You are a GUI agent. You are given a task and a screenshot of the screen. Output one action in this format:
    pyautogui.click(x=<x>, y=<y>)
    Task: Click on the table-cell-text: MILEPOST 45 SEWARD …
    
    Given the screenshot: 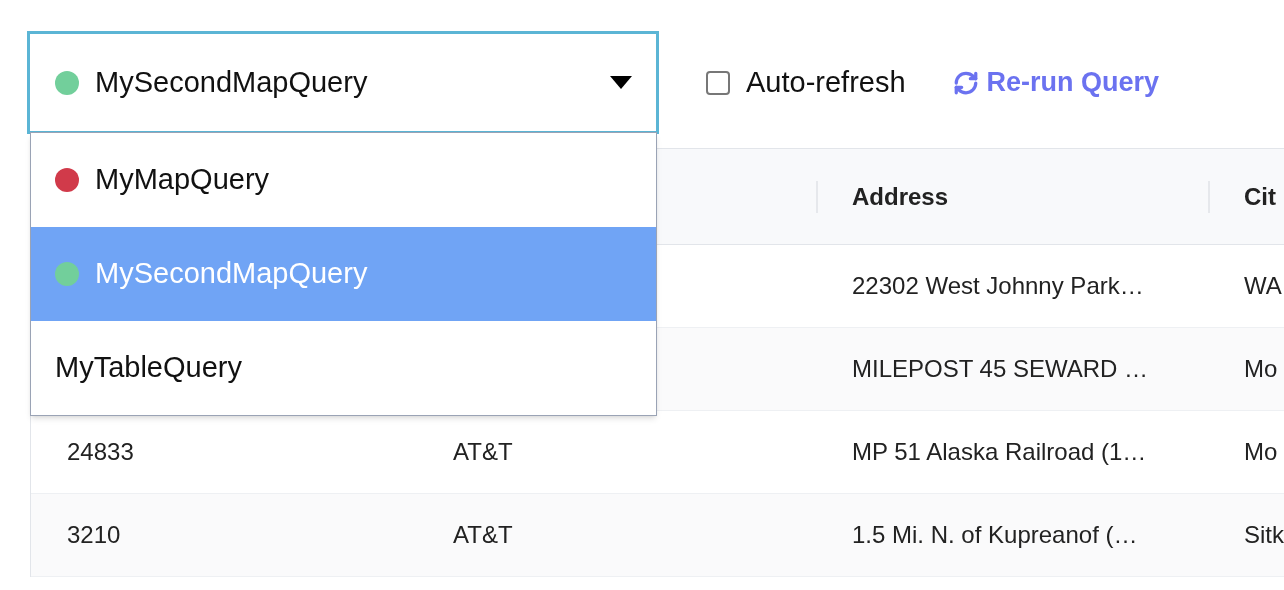 What is the action you would take?
    pyautogui.click(x=1000, y=369)
    